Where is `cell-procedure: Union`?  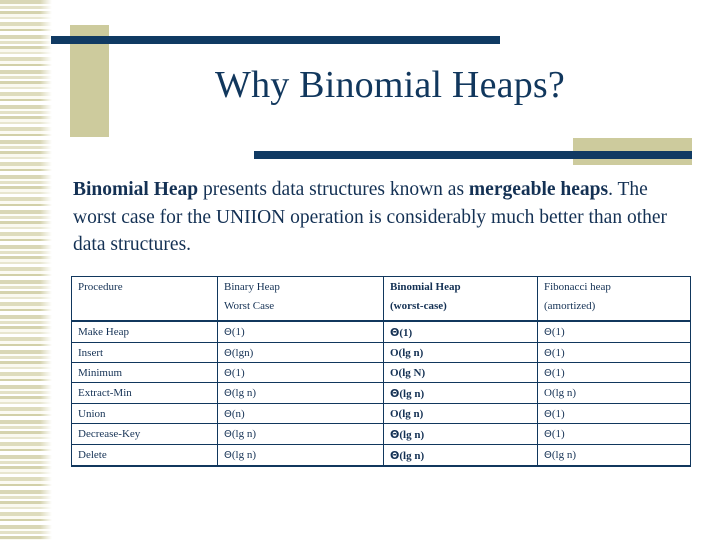 cell-procedure: Union is located at coordinates (144, 413).